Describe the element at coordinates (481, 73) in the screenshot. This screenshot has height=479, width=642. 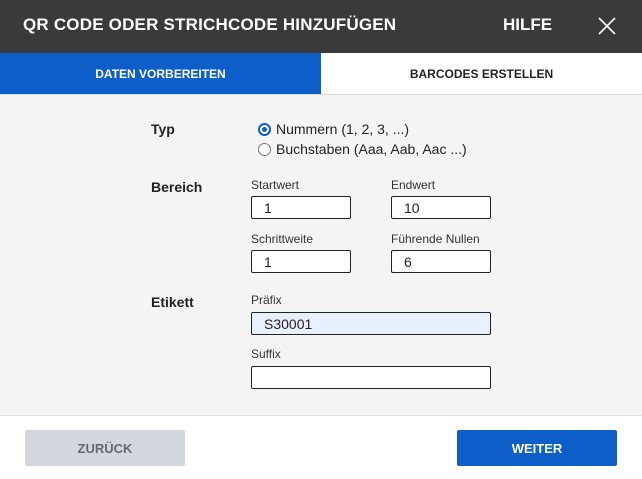
I see `tab-barcodes-erstellen: BARCODES ERSTELLEN` at that location.